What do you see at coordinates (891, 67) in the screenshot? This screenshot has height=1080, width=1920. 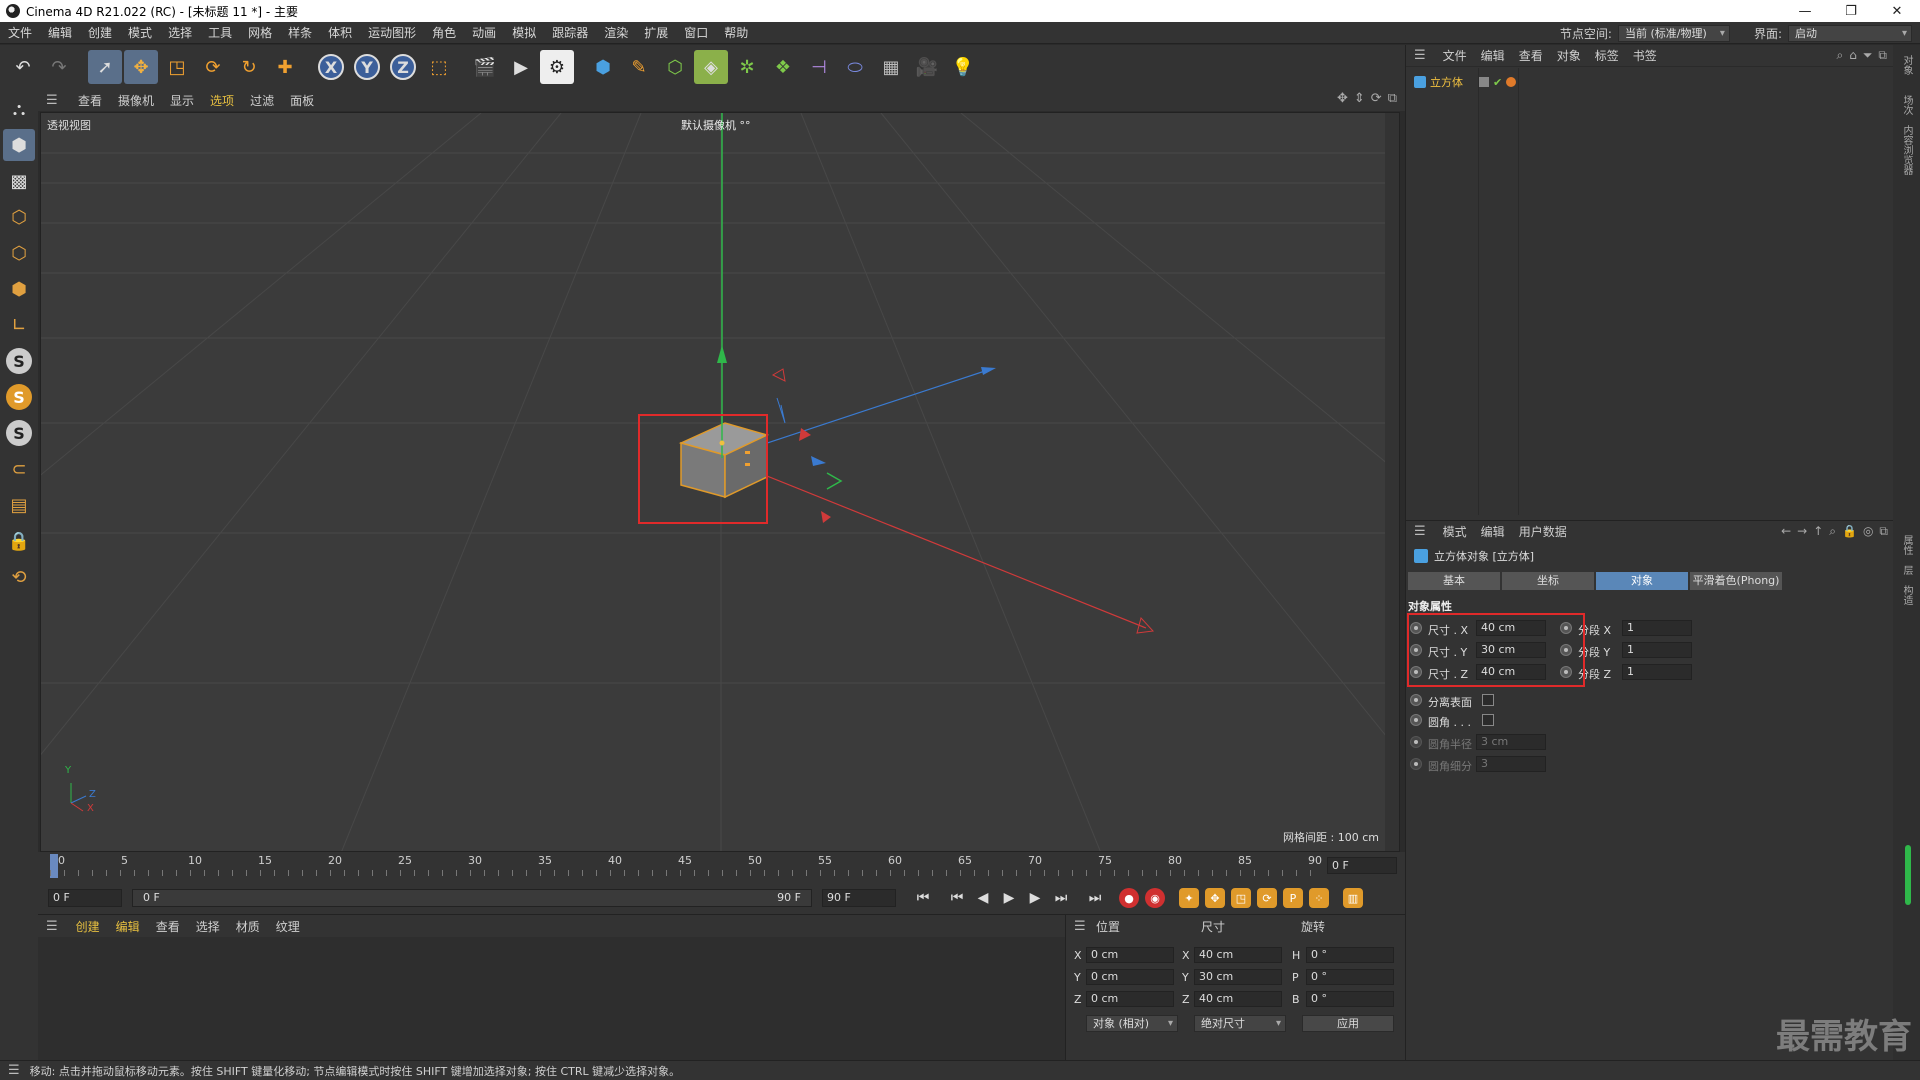 I see `floor-icon: ▦` at bounding box center [891, 67].